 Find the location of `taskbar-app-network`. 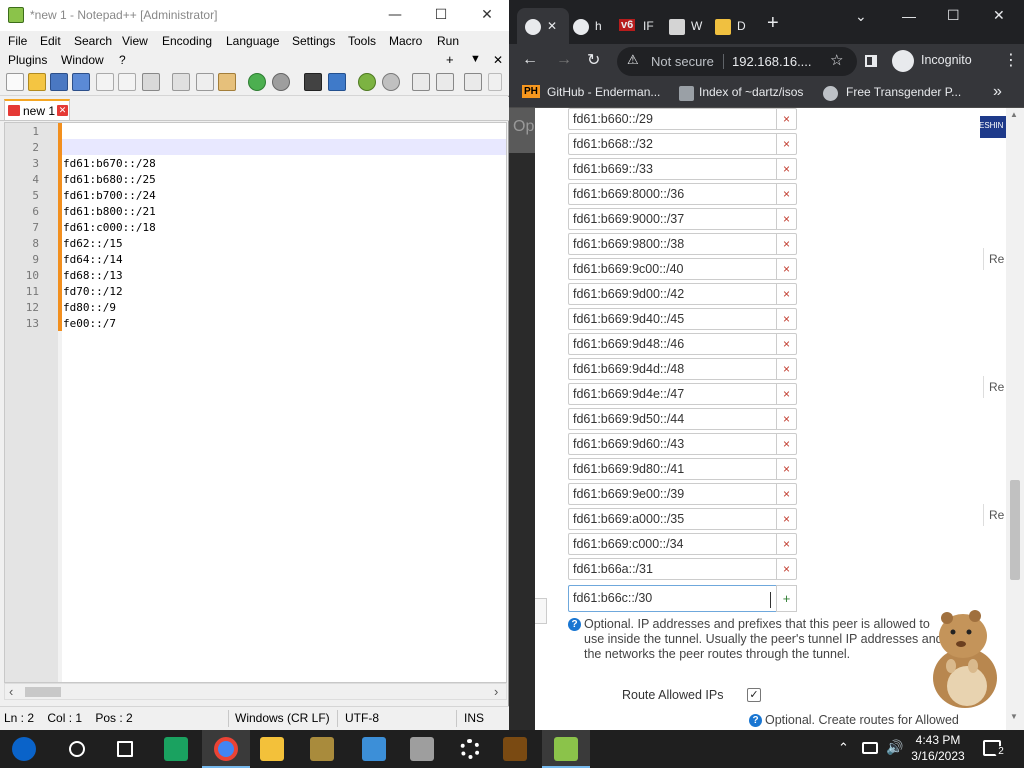

taskbar-app-network is located at coordinates (374, 749).